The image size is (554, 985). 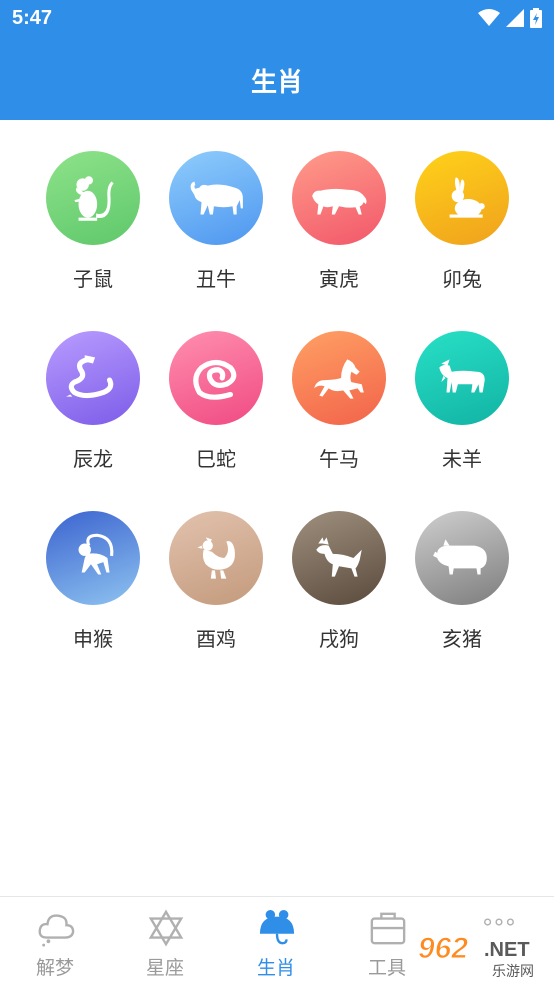 I want to click on rooster-icon, so click(x=216, y=558).